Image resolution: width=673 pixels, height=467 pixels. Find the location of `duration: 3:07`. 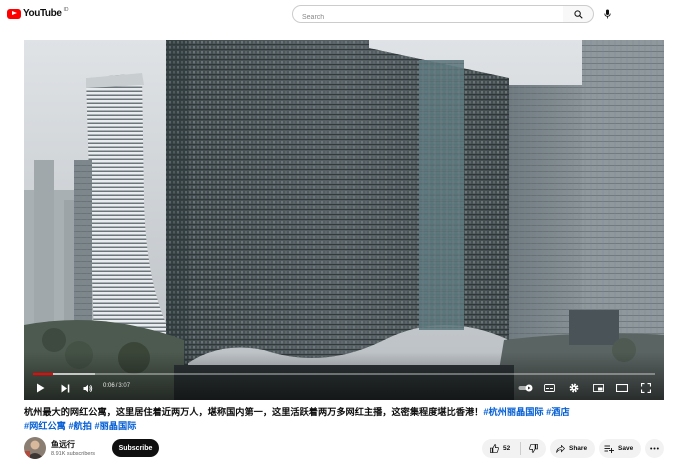

duration: 3:07 is located at coordinates (124, 386).